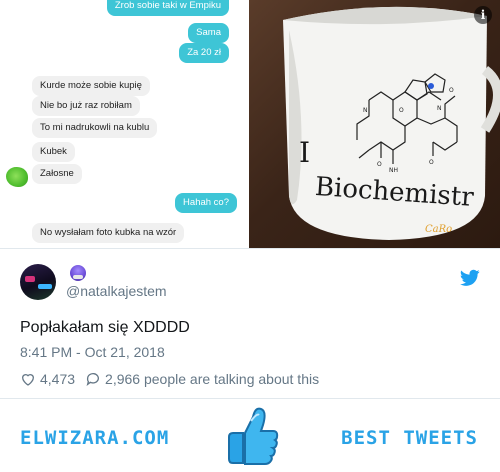  What do you see at coordinates (95, 128) in the screenshot?
I see `chat-message-in: To mi nadrukowli na kublu` at bounding box center [95, 128].